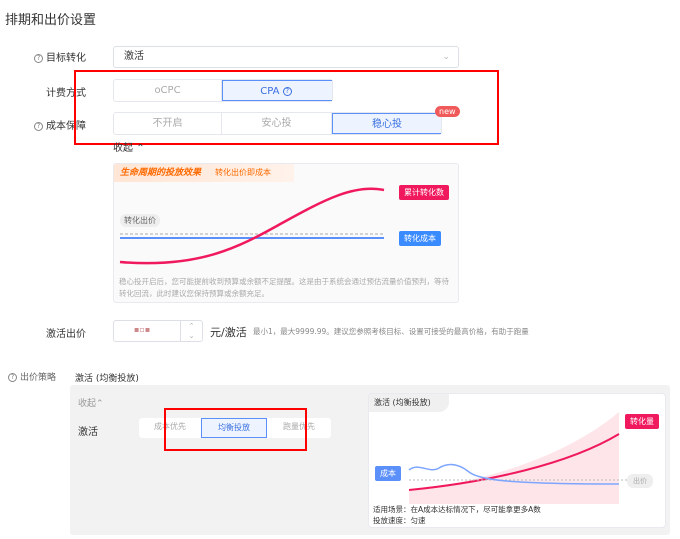 The height and width of the screenshot is (539, 680). I want to click on bid-input: ▪▫▪ ⌃ ⌄, so click(158, 331).